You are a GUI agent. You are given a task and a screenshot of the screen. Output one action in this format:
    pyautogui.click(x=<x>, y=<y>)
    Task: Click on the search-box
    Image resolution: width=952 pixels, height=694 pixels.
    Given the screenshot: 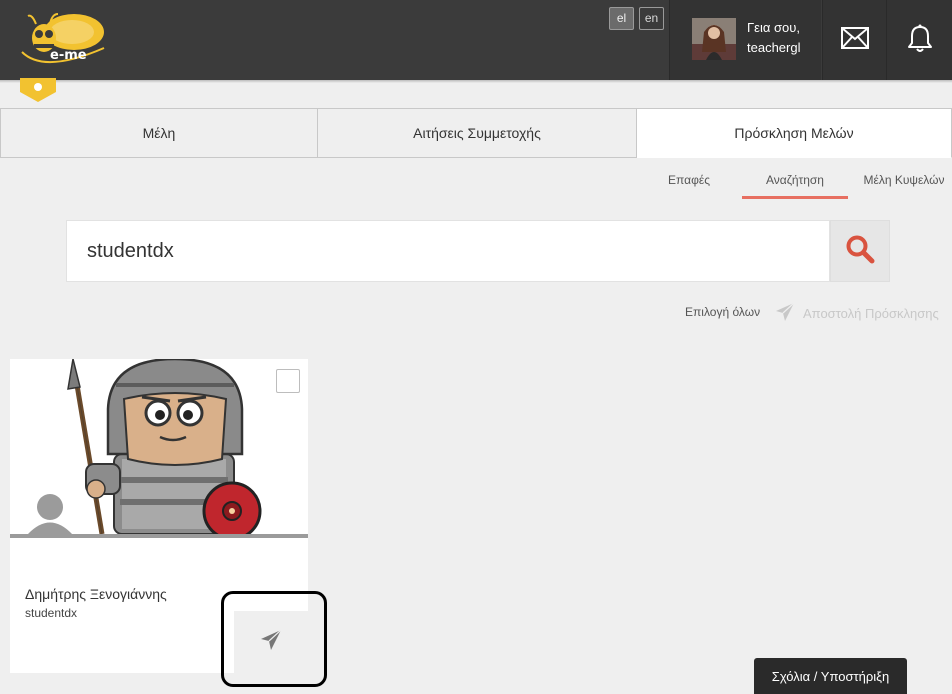 What is the action you would take?
    pyautogui.click(x=448, y=251)
    